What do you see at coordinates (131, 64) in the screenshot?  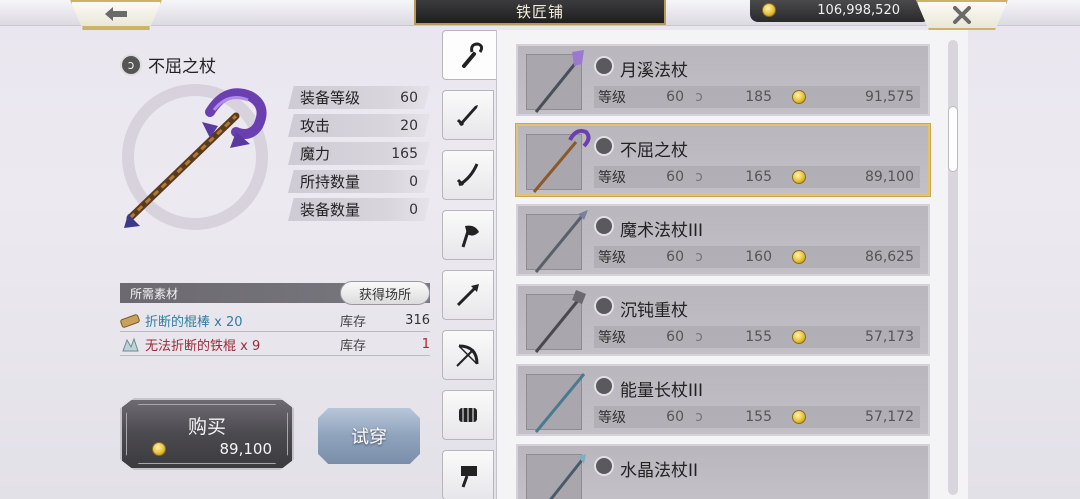 I see `staff-type-icon: ↄ` at bounding box center [131, 64].